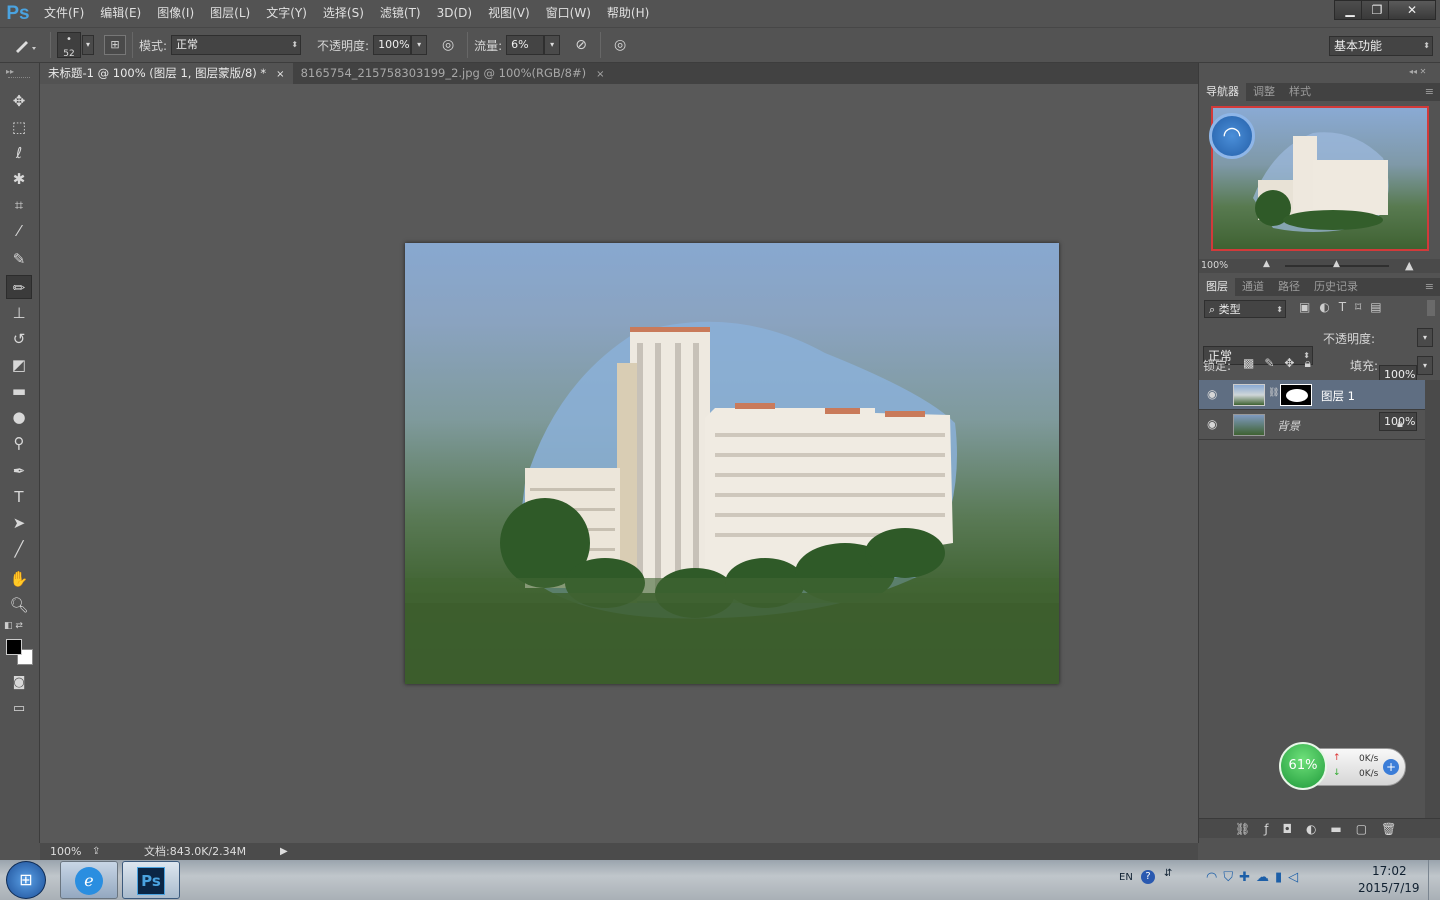 Image resolution: width=1440 pixels, height=900 pixels. Describe the element at coordinates (1217, 287) in the screenshot. I see `tab-layers: 图层` at that location.